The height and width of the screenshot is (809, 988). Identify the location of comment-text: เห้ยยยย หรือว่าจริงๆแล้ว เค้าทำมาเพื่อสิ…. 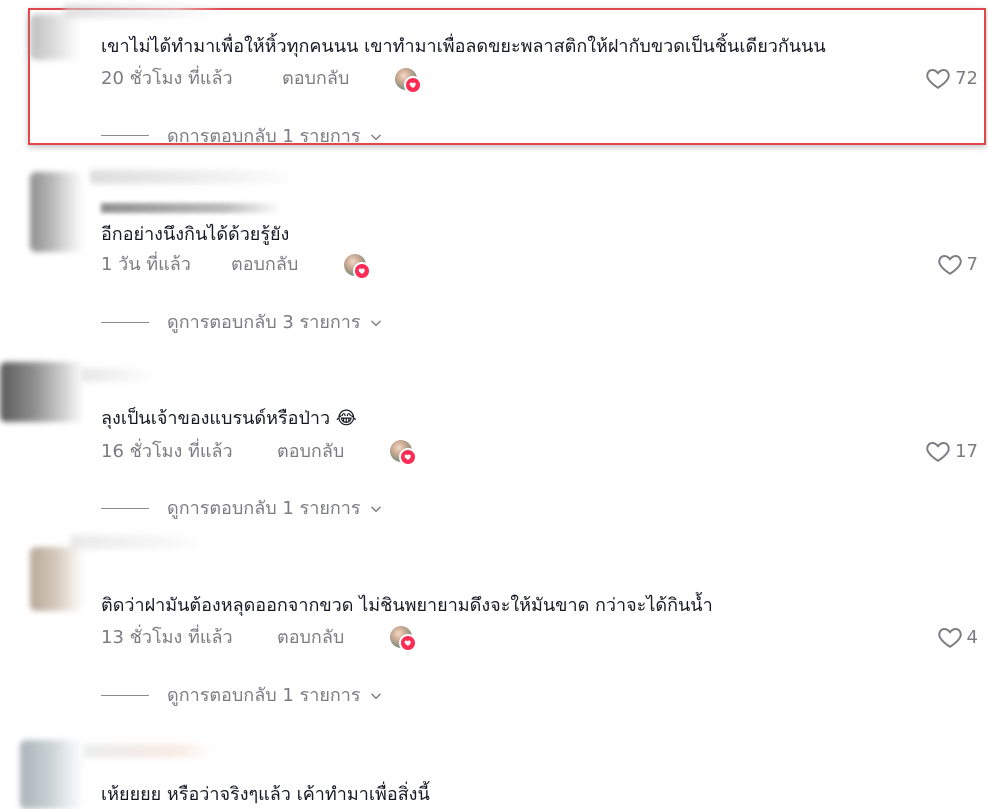
(265, 794).